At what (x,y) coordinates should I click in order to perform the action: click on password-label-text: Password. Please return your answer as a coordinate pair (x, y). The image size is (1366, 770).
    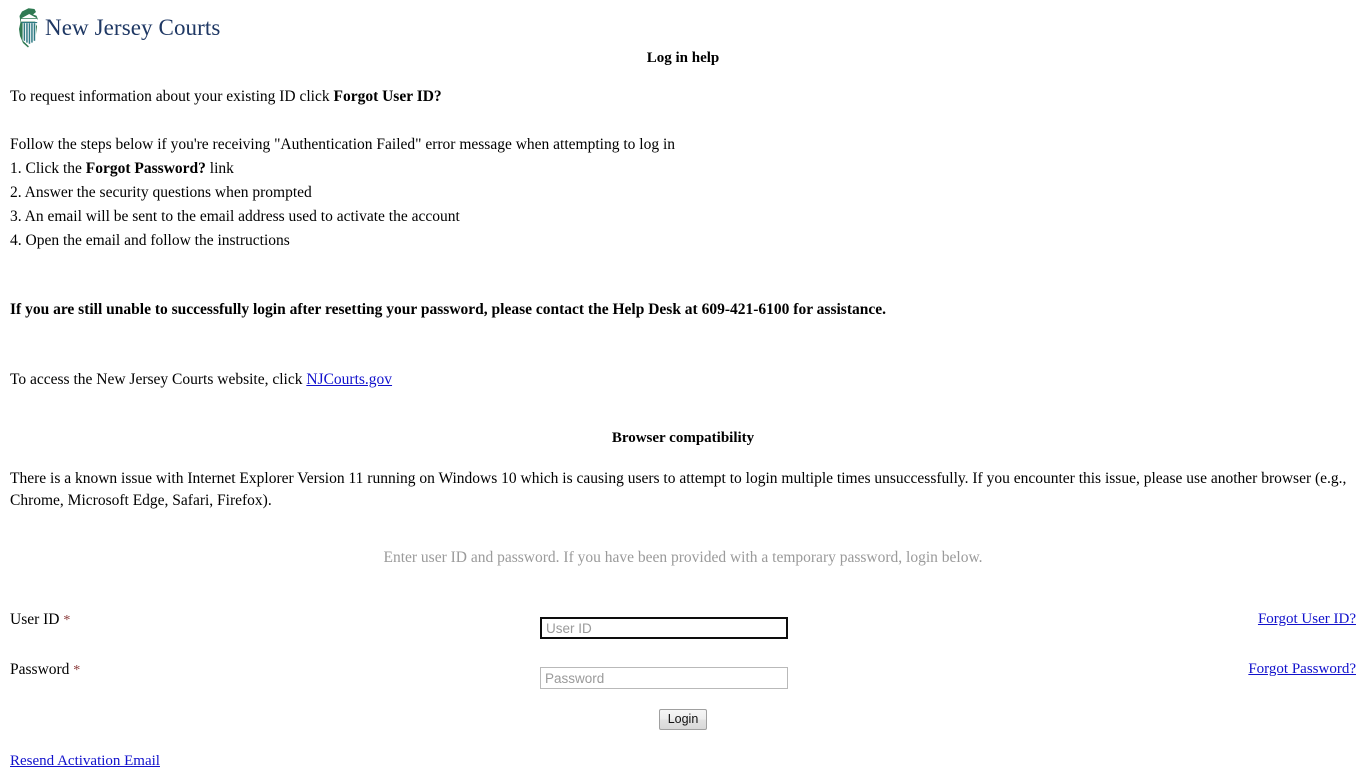
    Looking at the image, I should click on (40, 669).